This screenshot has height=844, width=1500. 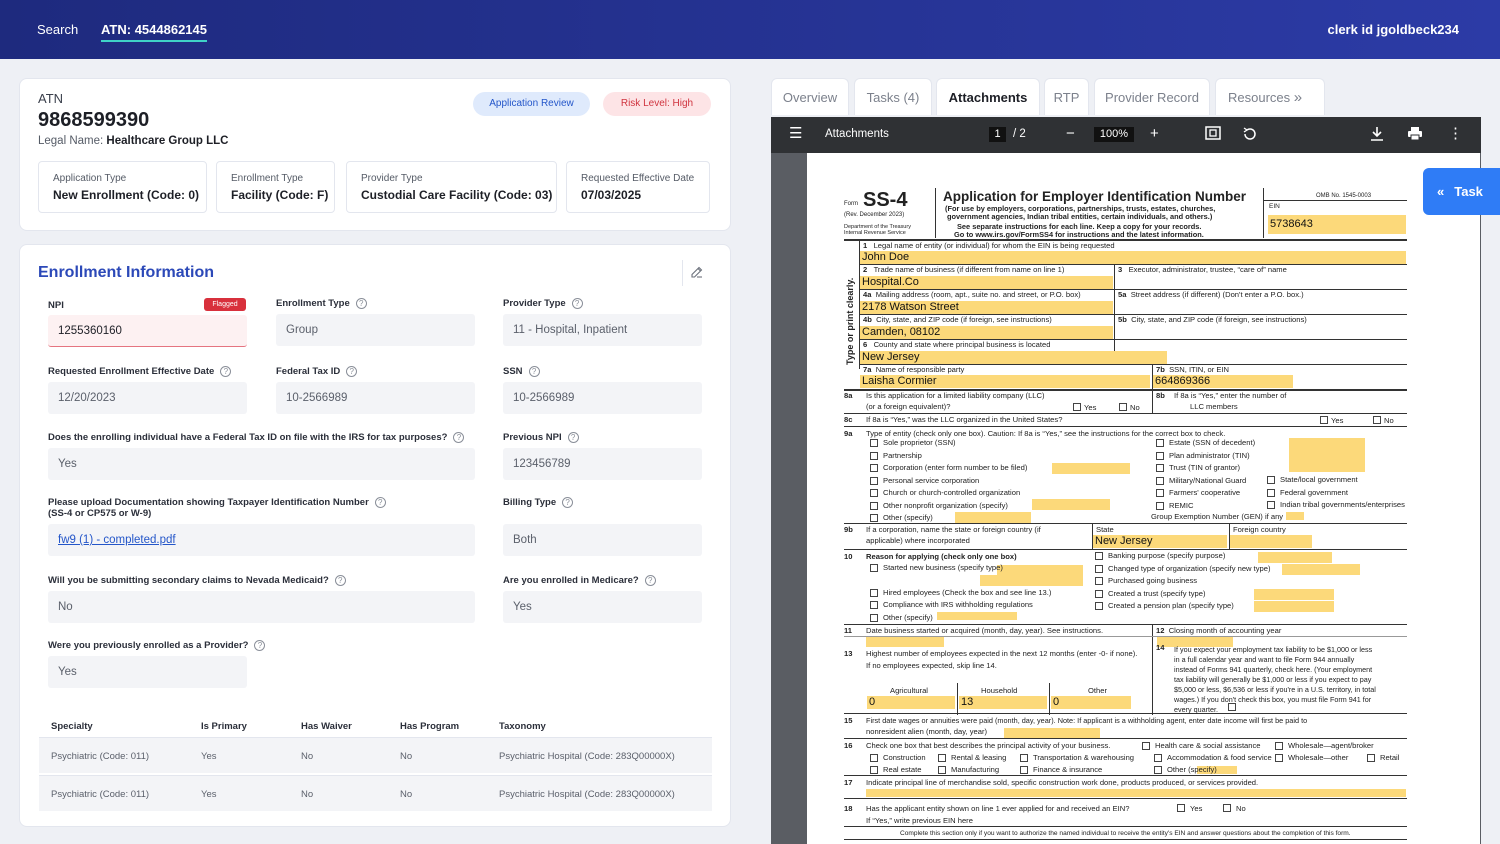 What do you see at coordinates (1455, 134) in the screenshot?
I see `more-options-icon: ⋮` at bounding box center [1455, 134].